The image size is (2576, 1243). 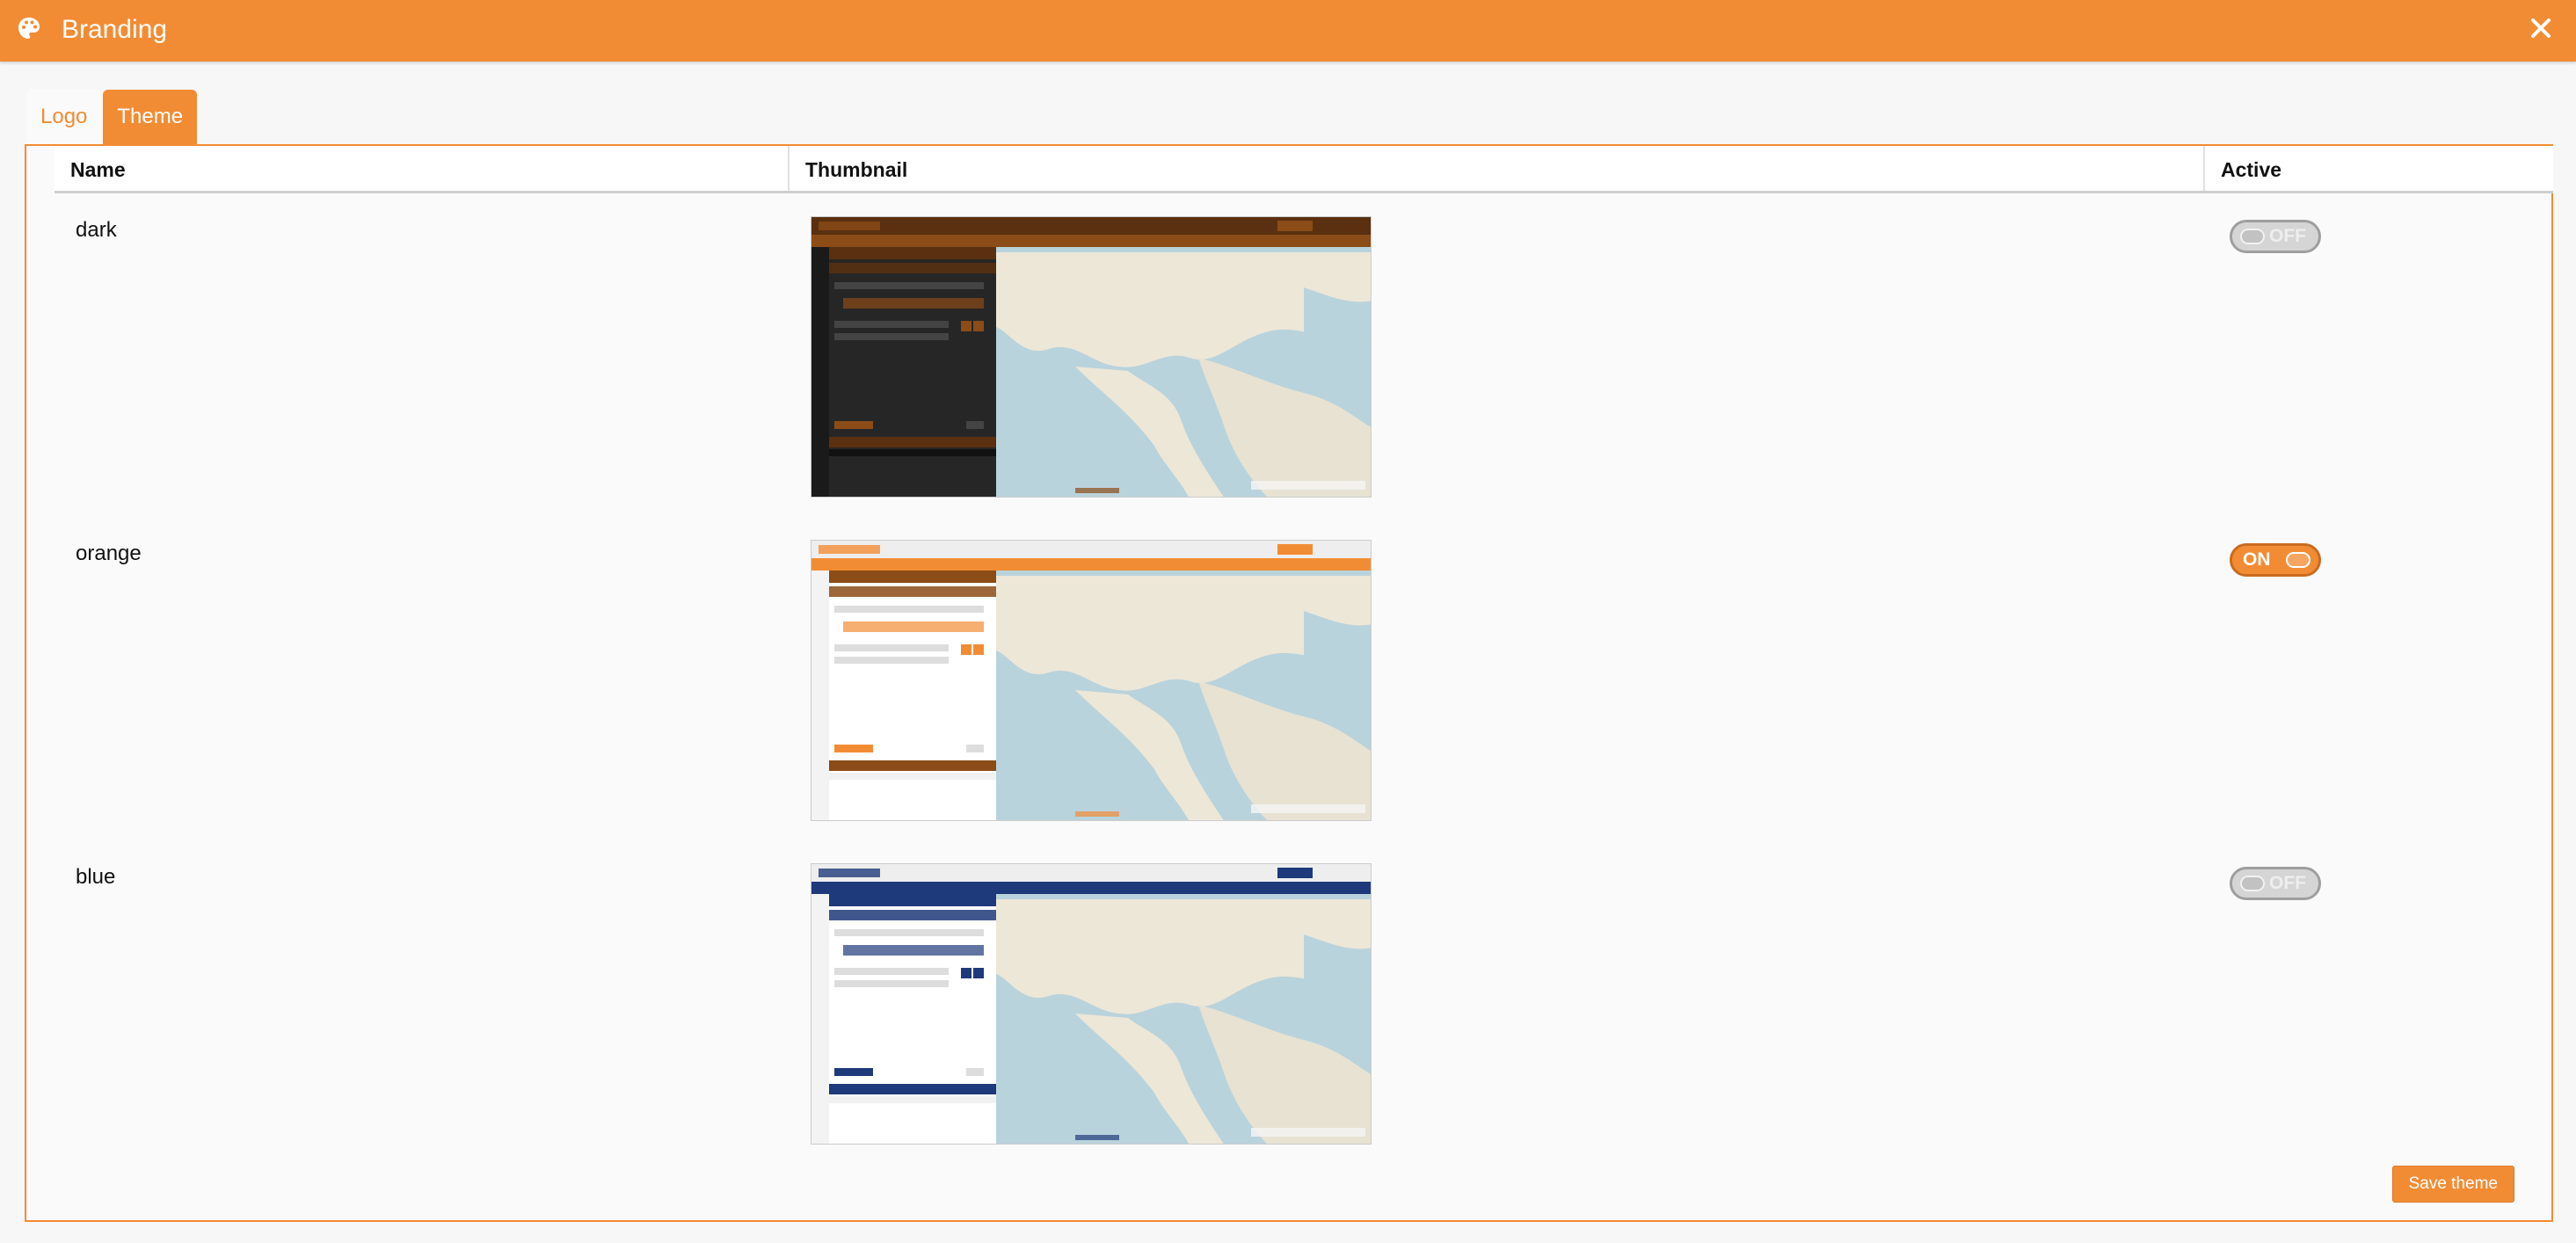 I want to click on column-header-name: Name, so click(x=98, y=169).